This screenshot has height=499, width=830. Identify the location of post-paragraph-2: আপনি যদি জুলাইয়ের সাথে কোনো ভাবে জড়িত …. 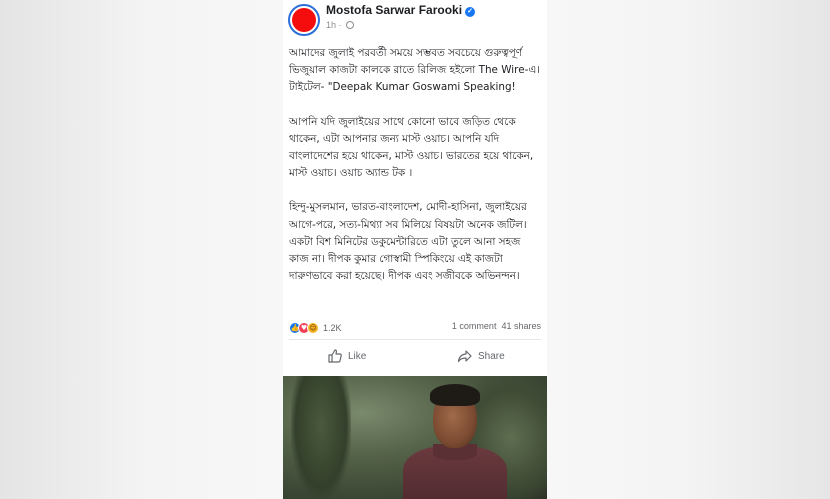
(411, 147).